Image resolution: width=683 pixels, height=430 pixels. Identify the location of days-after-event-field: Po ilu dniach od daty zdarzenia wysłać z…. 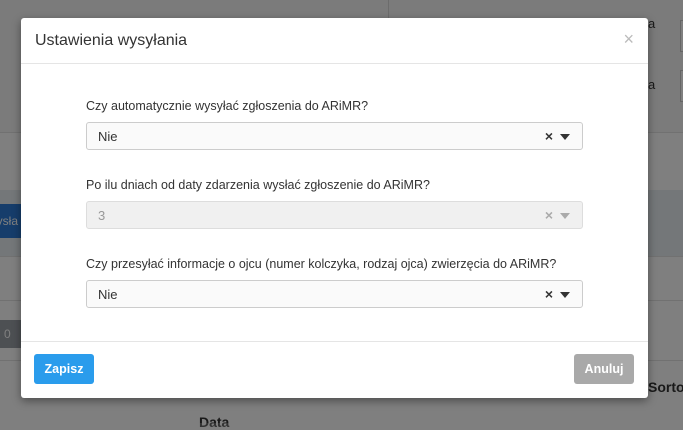
(334, 203).